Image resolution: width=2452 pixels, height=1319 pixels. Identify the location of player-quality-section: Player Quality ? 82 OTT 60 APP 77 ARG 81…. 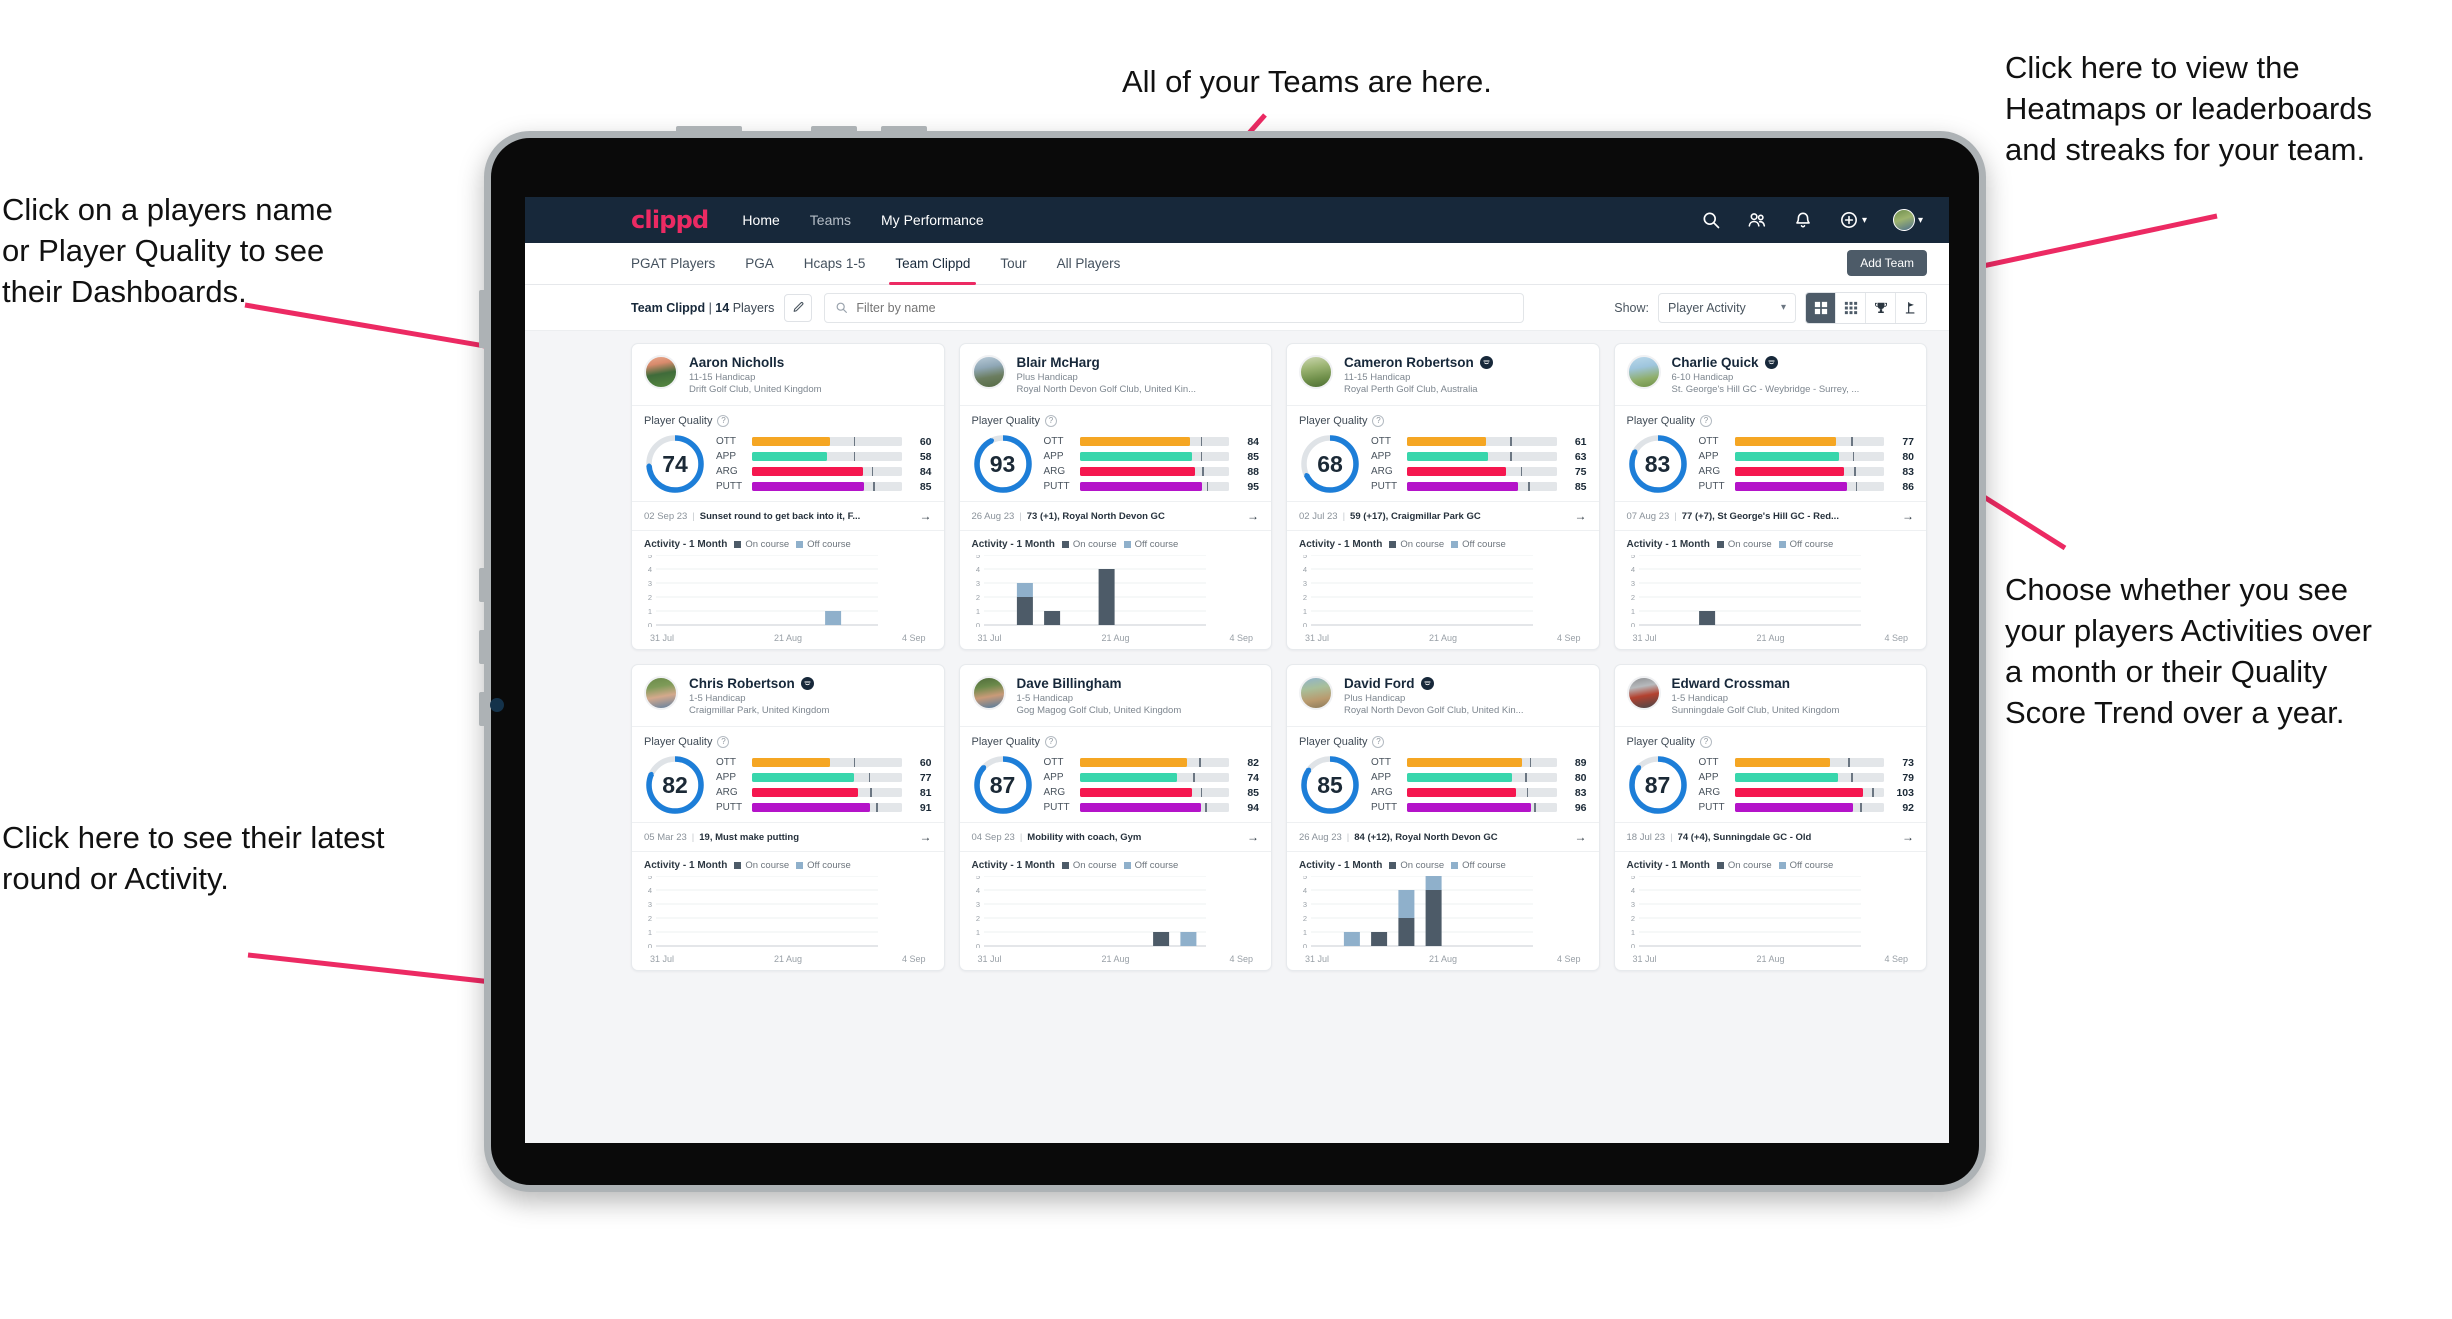
(788, 774).